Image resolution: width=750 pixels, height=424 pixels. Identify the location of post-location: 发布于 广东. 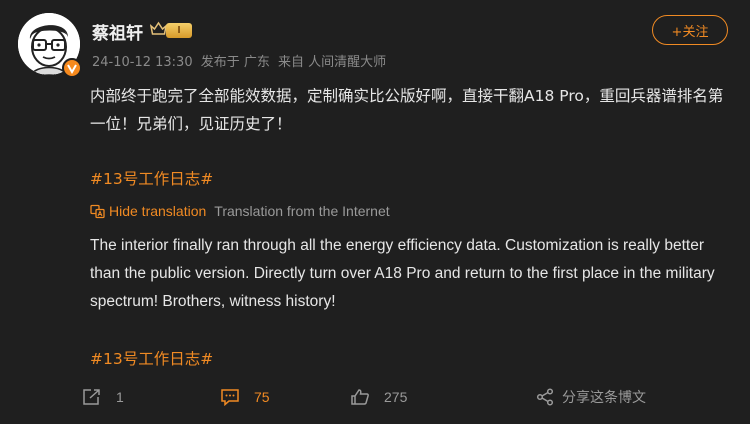
(235, 62).